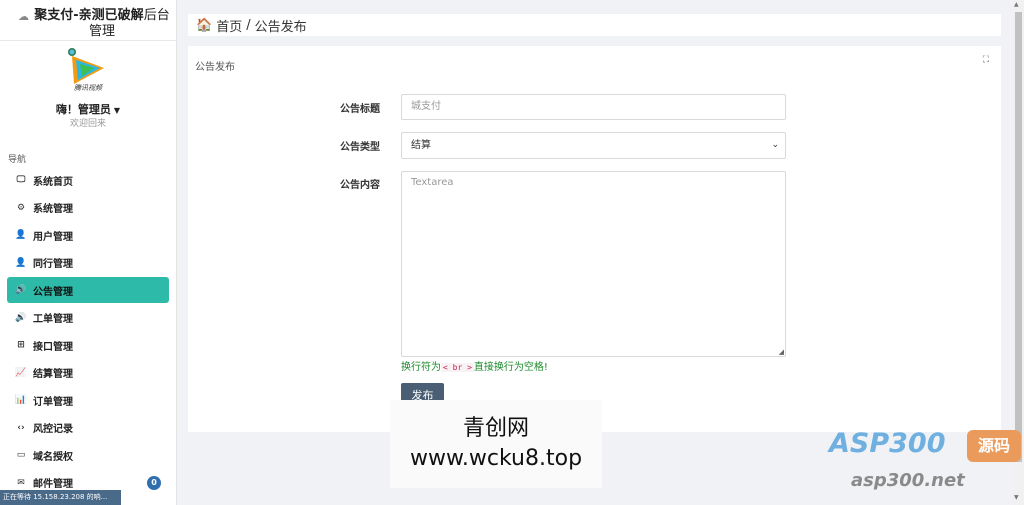 The height and width of the screenshot is (505, 1024). Describe the element at coordinates (88, 208) in the screenshot. I see `sidebar-item: ⚙ 系统管理` at that location.